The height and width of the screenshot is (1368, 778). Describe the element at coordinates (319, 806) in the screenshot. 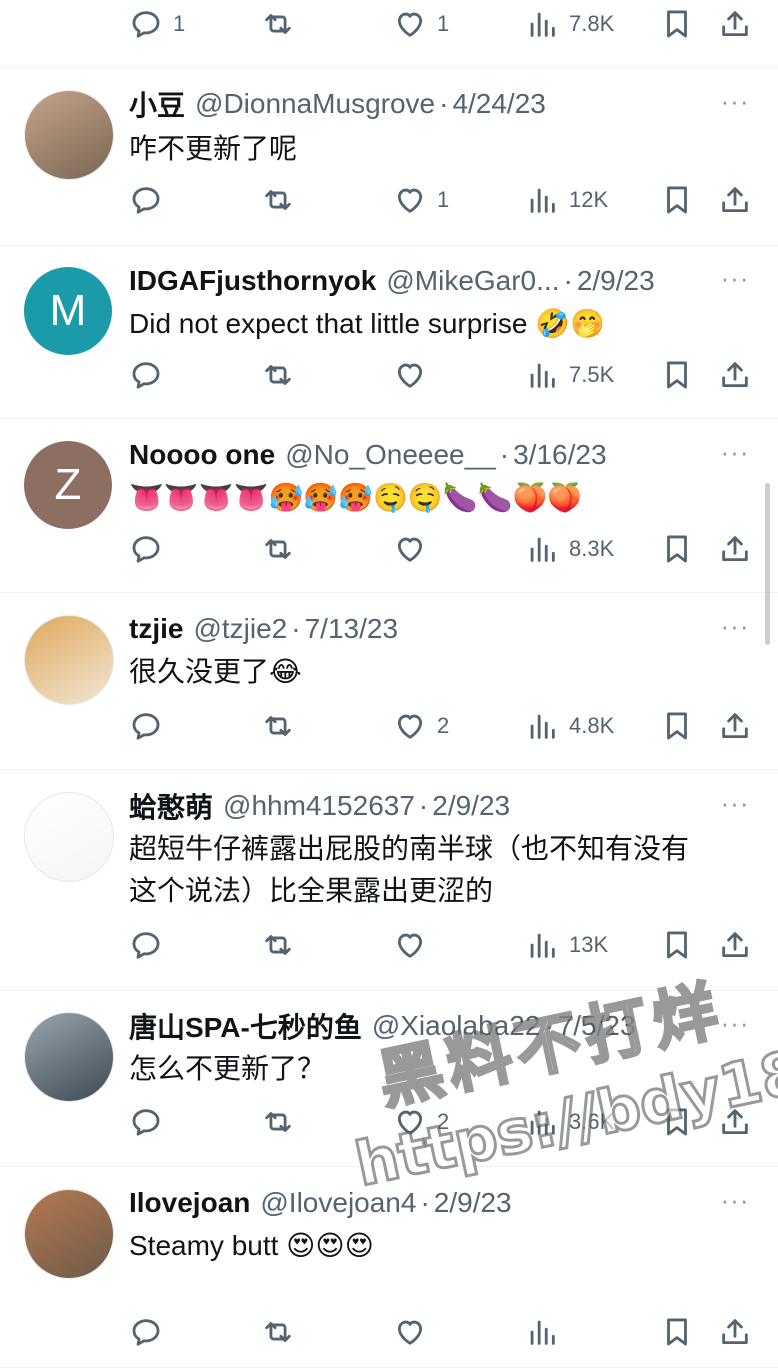

I see `user-handle: @hhm4152637` at that location.